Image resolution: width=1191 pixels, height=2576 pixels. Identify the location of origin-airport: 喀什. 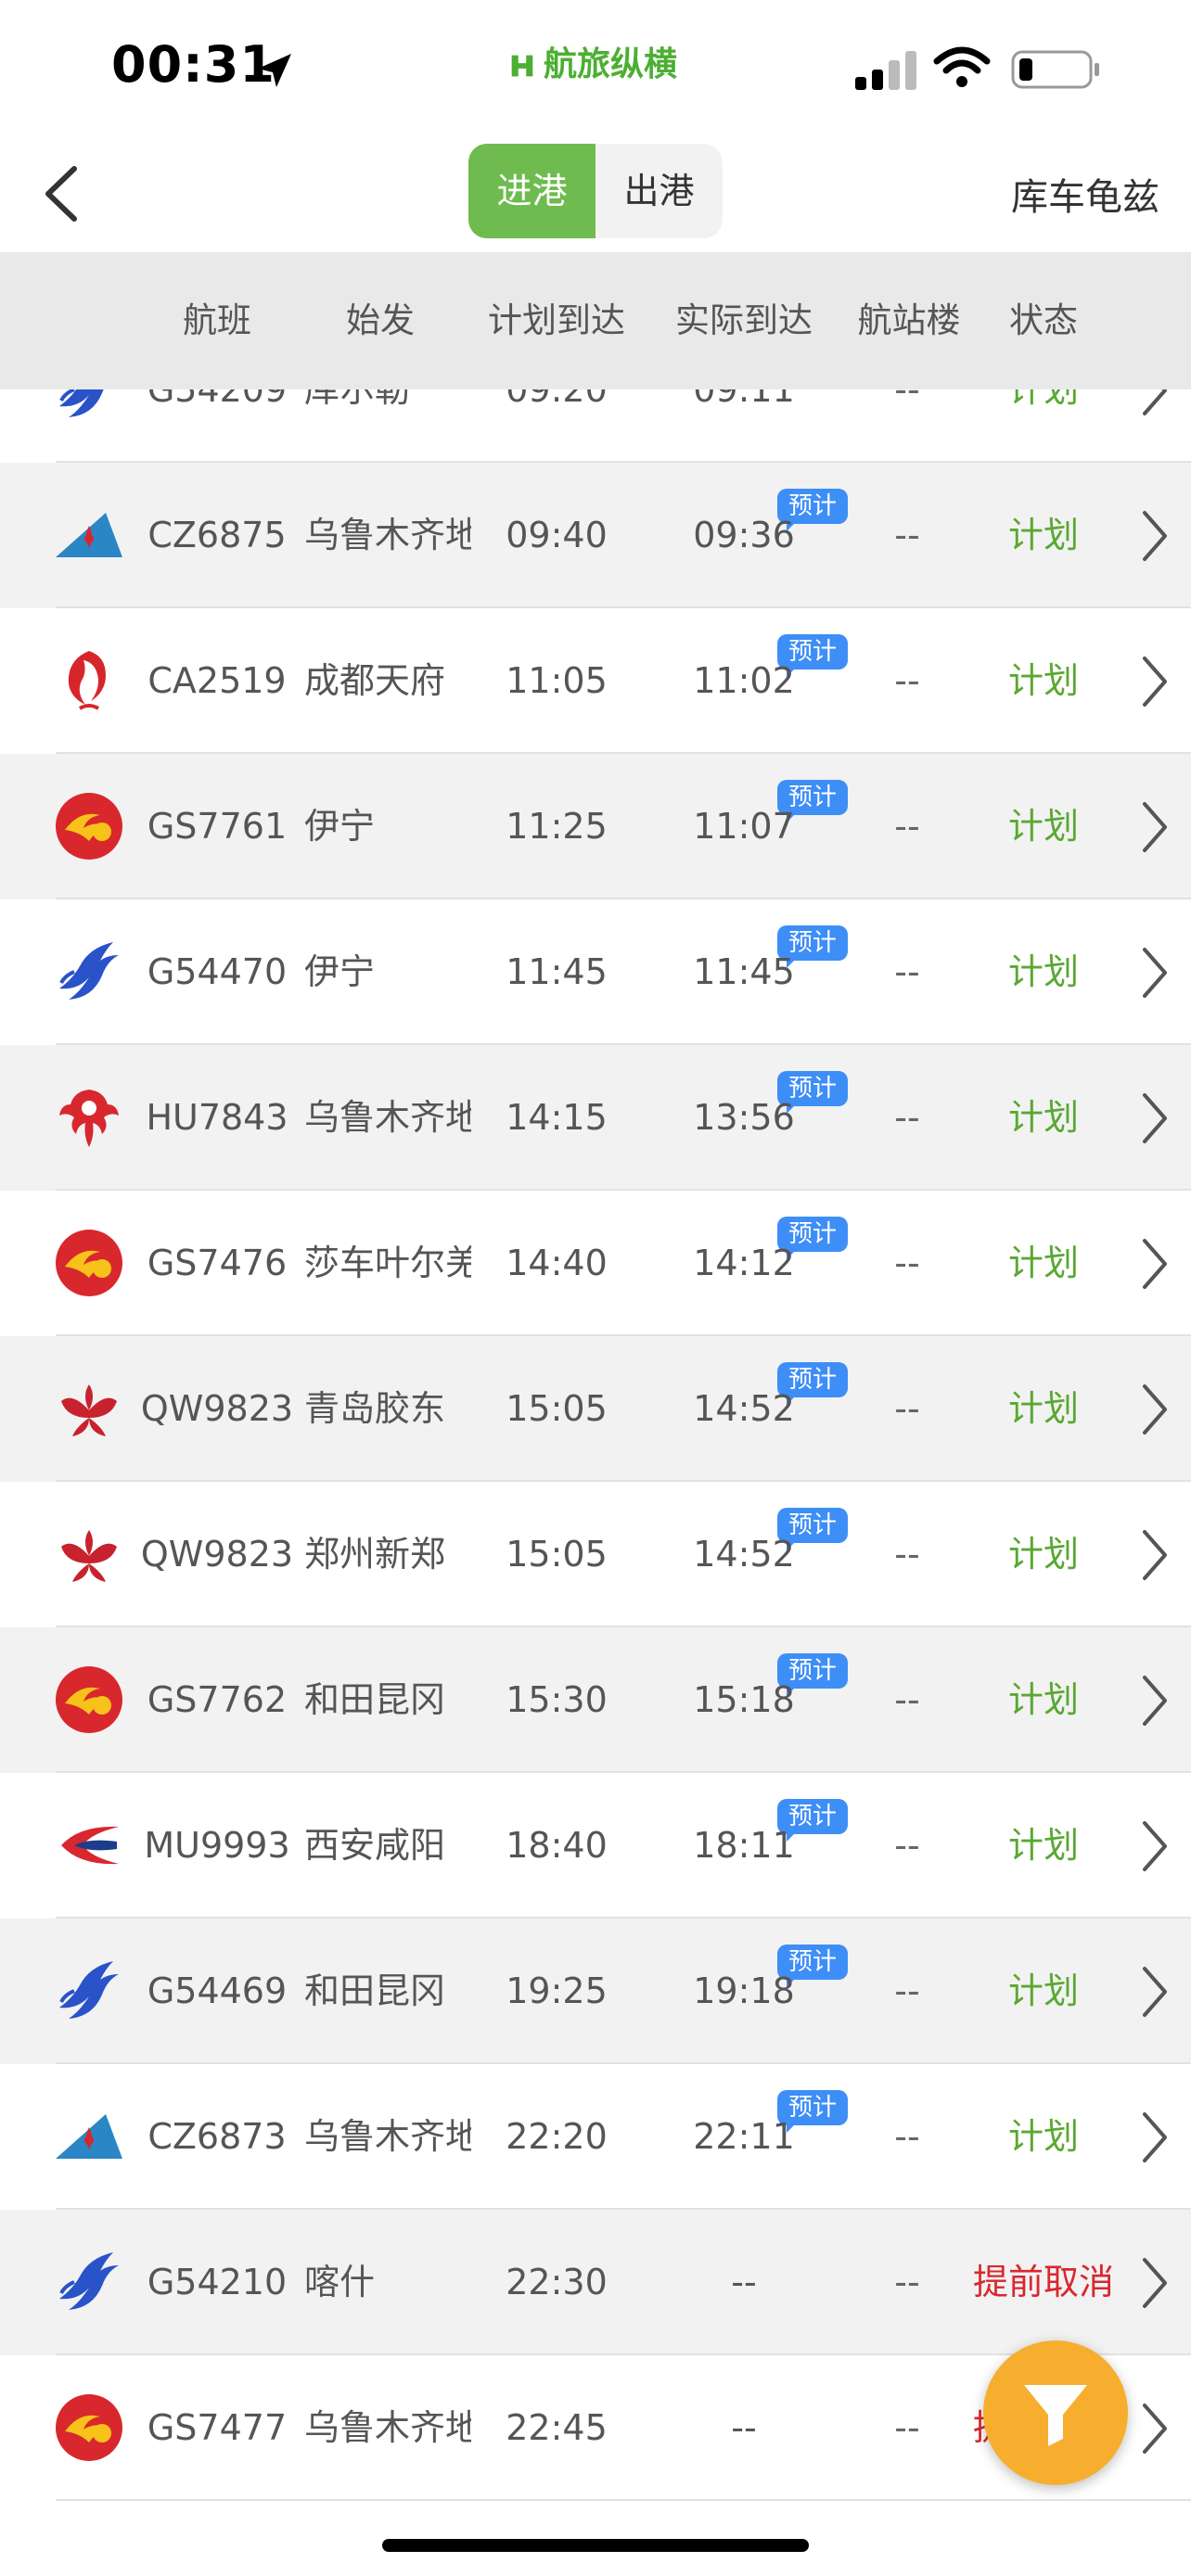
(340, 2282).